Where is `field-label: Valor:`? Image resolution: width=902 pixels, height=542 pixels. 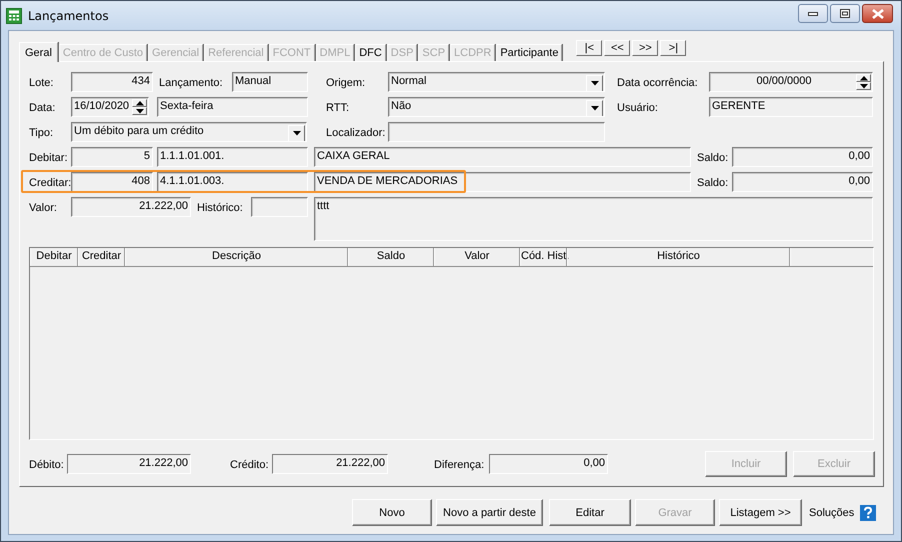
field-label: Valor: is located at coordinates (43, 208).